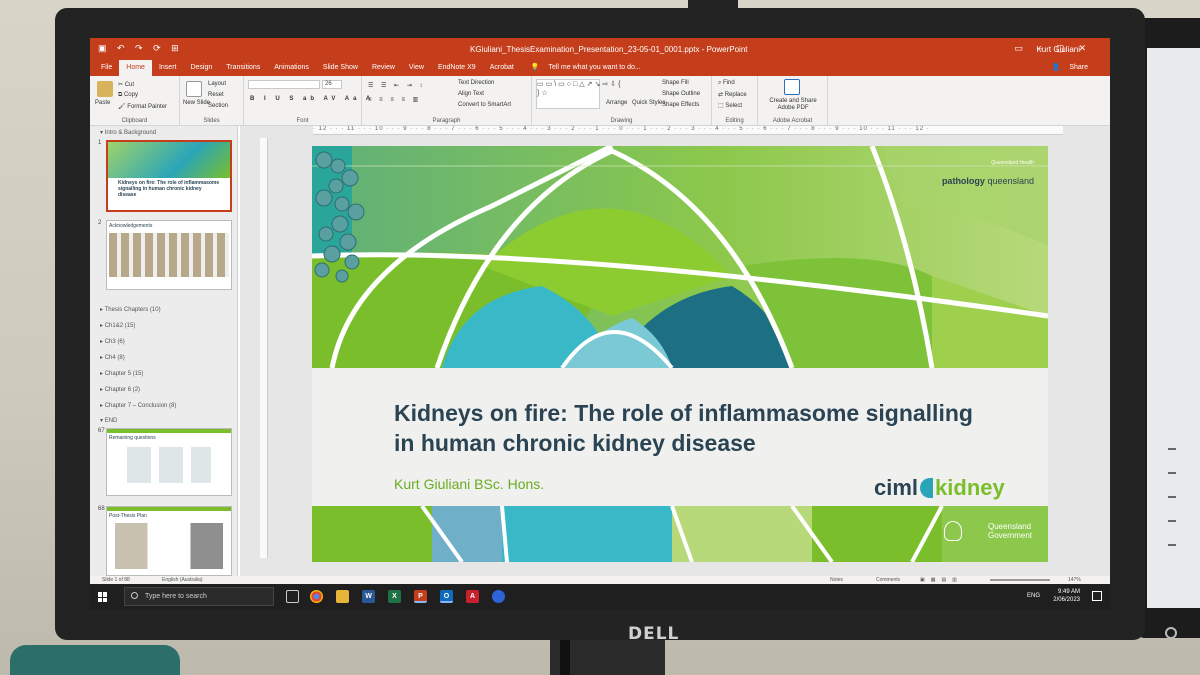 The height and width of the screenshot is (675, 1200). Describe the element at coordinates (102, 103) in the screenshot. I see `paste-button: Paste` at that location.